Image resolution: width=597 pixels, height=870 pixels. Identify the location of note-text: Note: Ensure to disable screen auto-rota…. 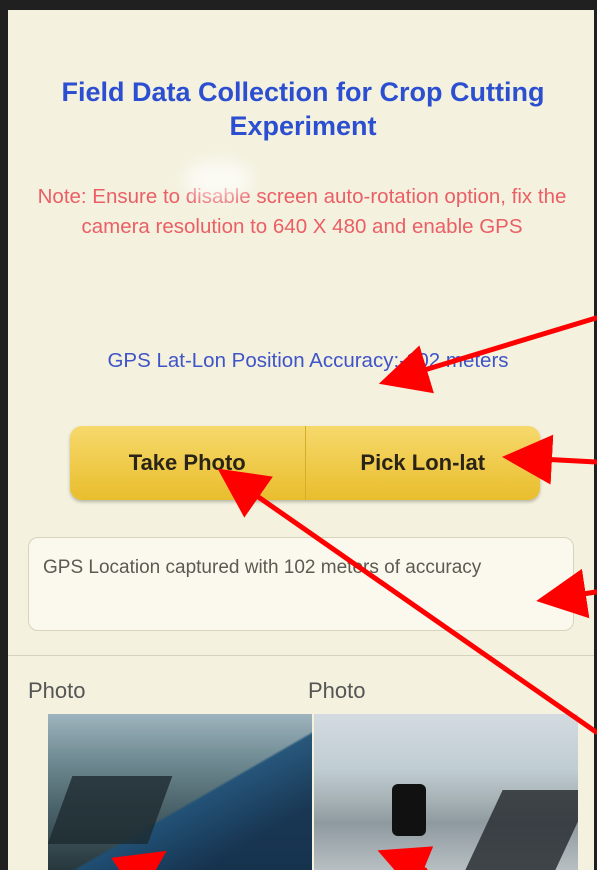
(302, 211).